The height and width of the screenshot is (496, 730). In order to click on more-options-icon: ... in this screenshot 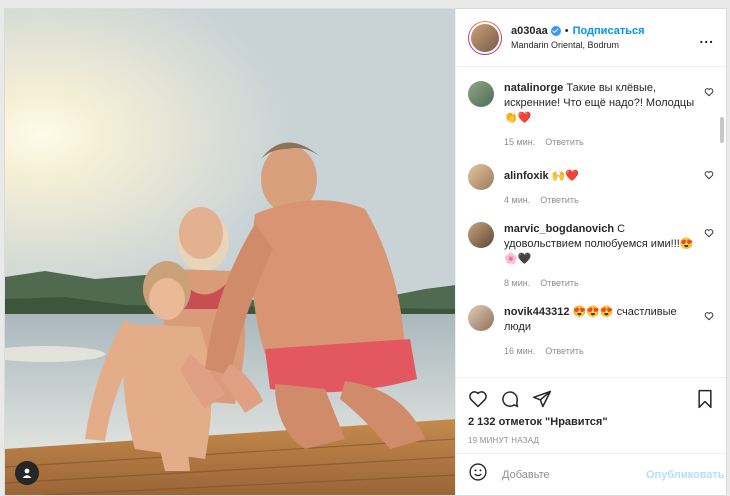, I will do `click(706, 38)`.